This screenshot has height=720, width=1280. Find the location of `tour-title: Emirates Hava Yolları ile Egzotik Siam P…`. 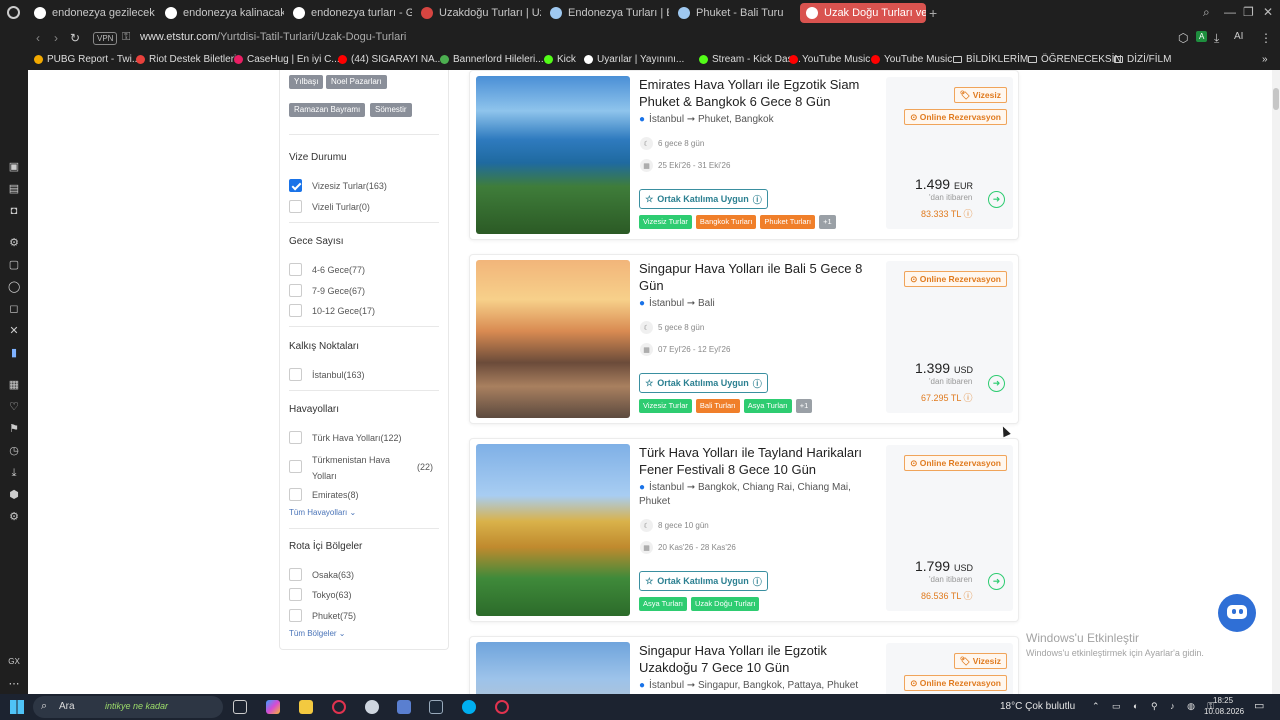

tour-title: Emirates Hava Yolları ile Egzotik Siam P… is located at coordinates (759, 93).